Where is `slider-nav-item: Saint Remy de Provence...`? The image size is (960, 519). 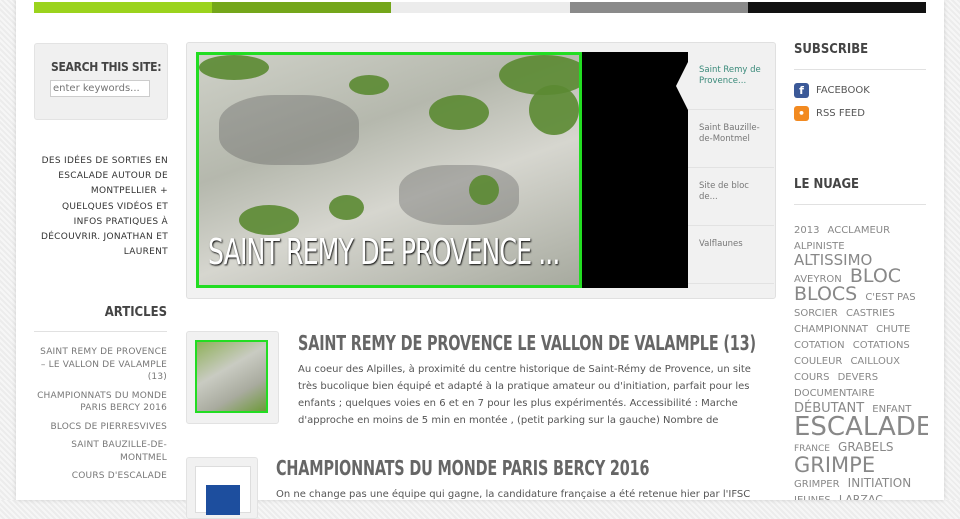 slider-nav-item: Saint Remy de Provence... is located at coordinates (731, 81).